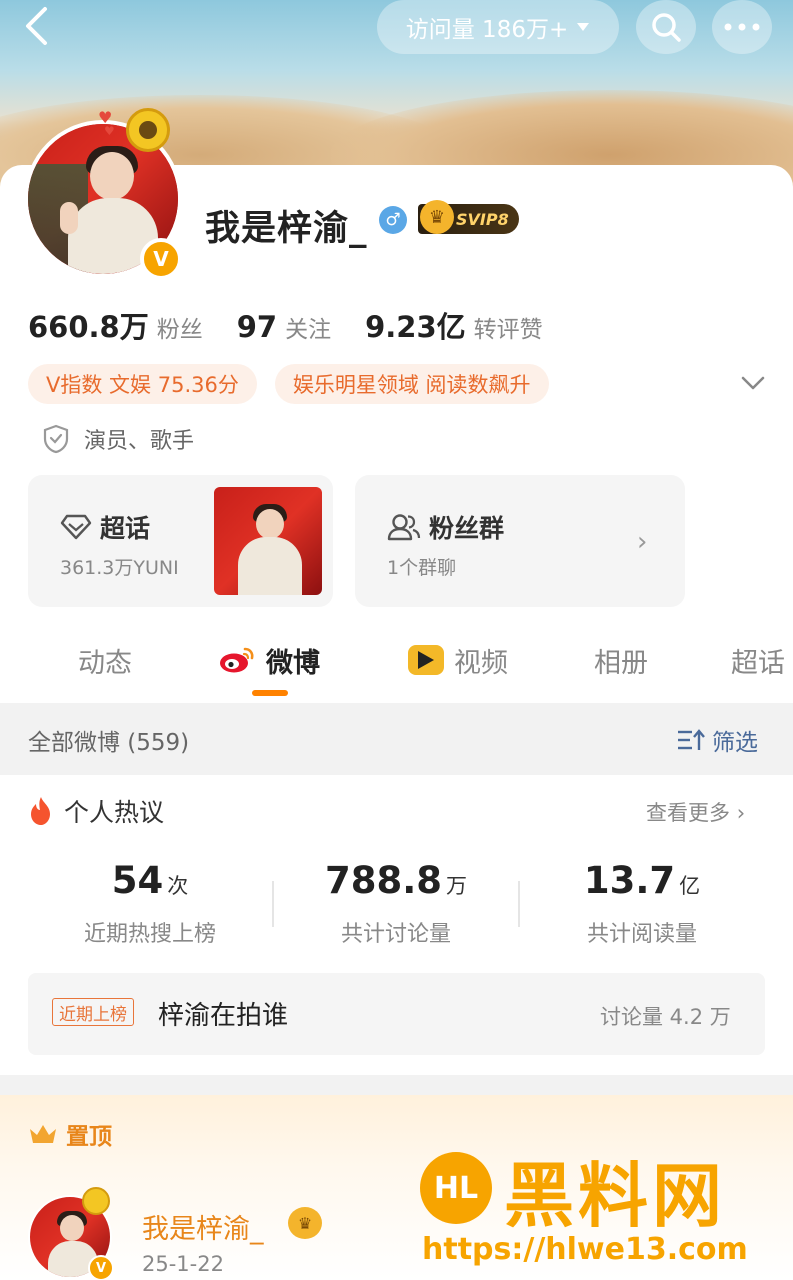 This screenshot has height=1280, width=793. I want to click on certification-text: 演员、歌手, so click(139, 441).